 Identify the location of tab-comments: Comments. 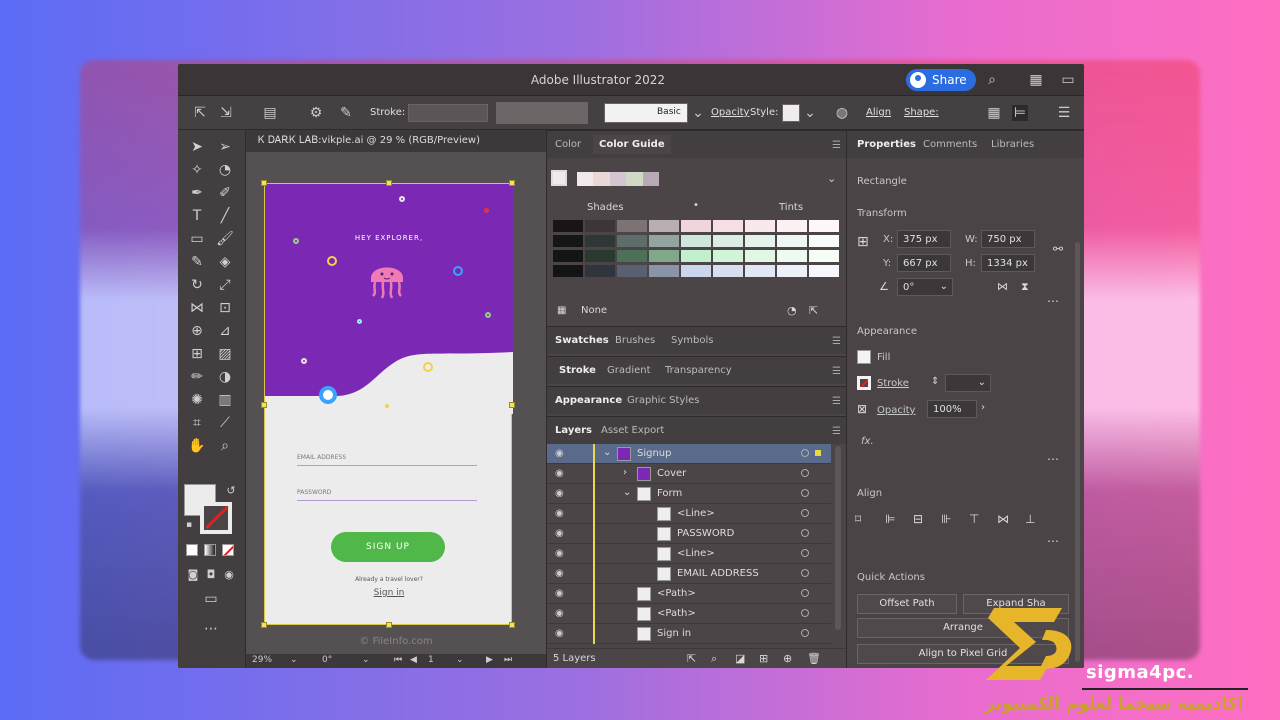
(950, 144).